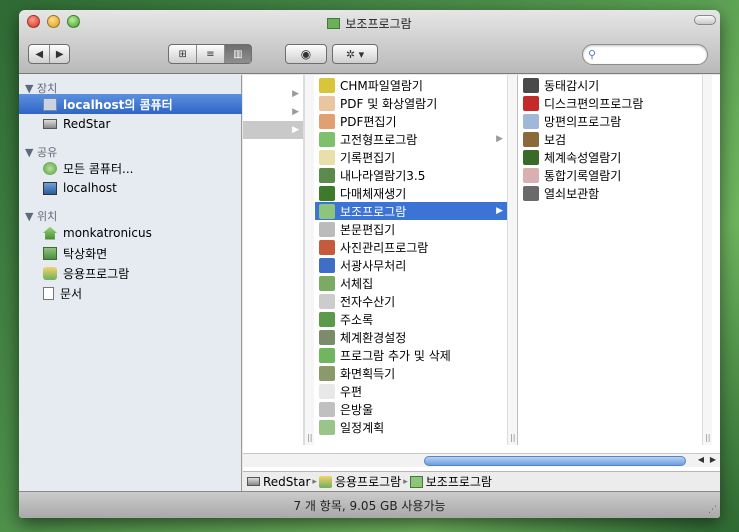 The height and width of the screenshot is (532, 739). I want to click on search-field: ⚲, so click(645, 54).